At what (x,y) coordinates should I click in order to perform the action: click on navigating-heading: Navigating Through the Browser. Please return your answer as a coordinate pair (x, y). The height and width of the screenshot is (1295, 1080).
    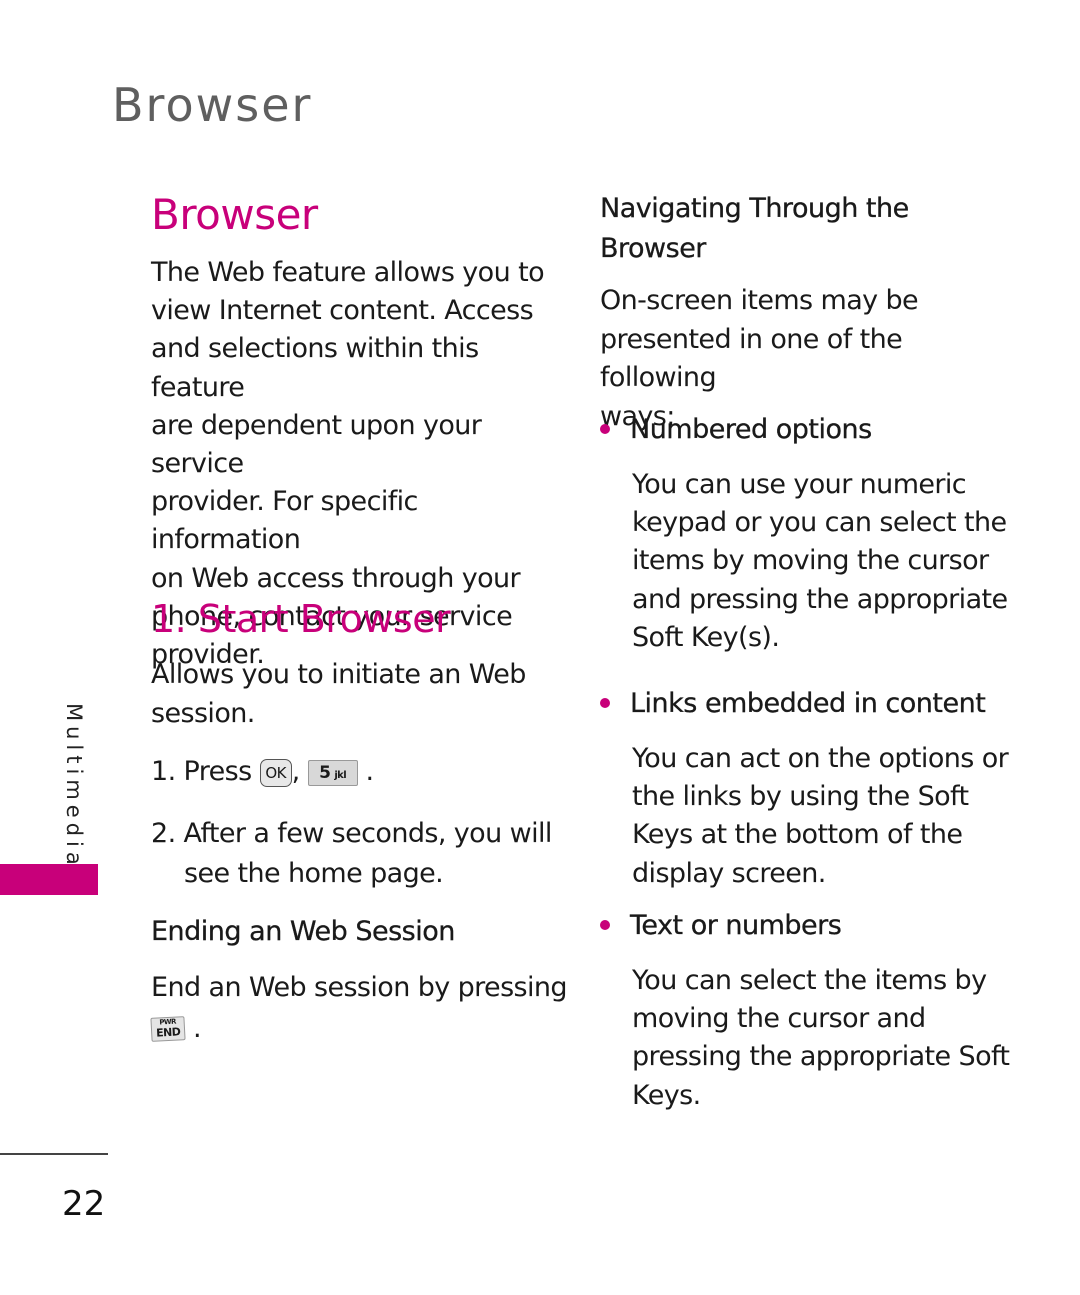
    Looking at the image, I should click on (755, 229).